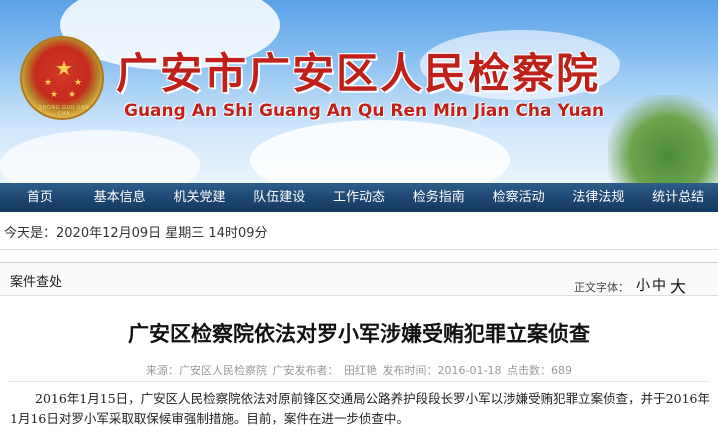 Image resolution: width=718 pixels, height=440 pixels. What do you see at coordinates (643, 285) in the screenshot?
I see `font-size-small-button: 小` at bounding box center [643, 285].